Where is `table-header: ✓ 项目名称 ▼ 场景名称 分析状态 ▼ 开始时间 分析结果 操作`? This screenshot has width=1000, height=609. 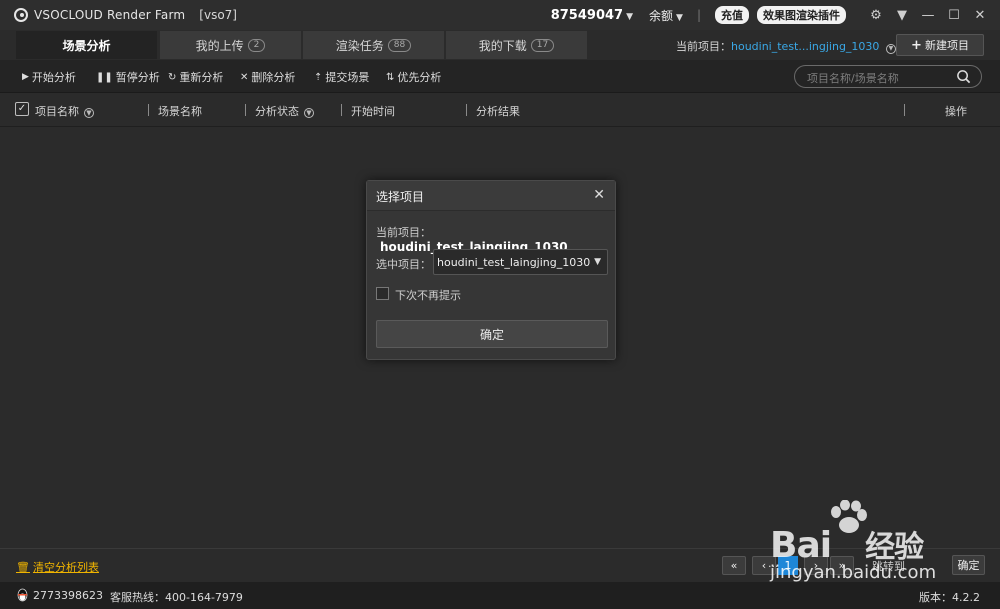
table-header: ✓ 项目名称 ▼ 场景名称 分析状态 ▼ 开始时间 分析结果 操作 is located at coordinates (500, 110).